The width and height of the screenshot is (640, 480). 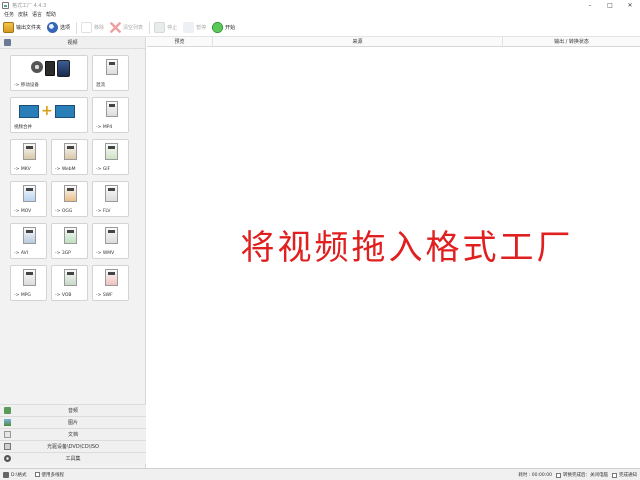 What do you see at coordinates (87, 27) in the screenshot?
I see `remove-file-icon` at bounding box center [87, 27].